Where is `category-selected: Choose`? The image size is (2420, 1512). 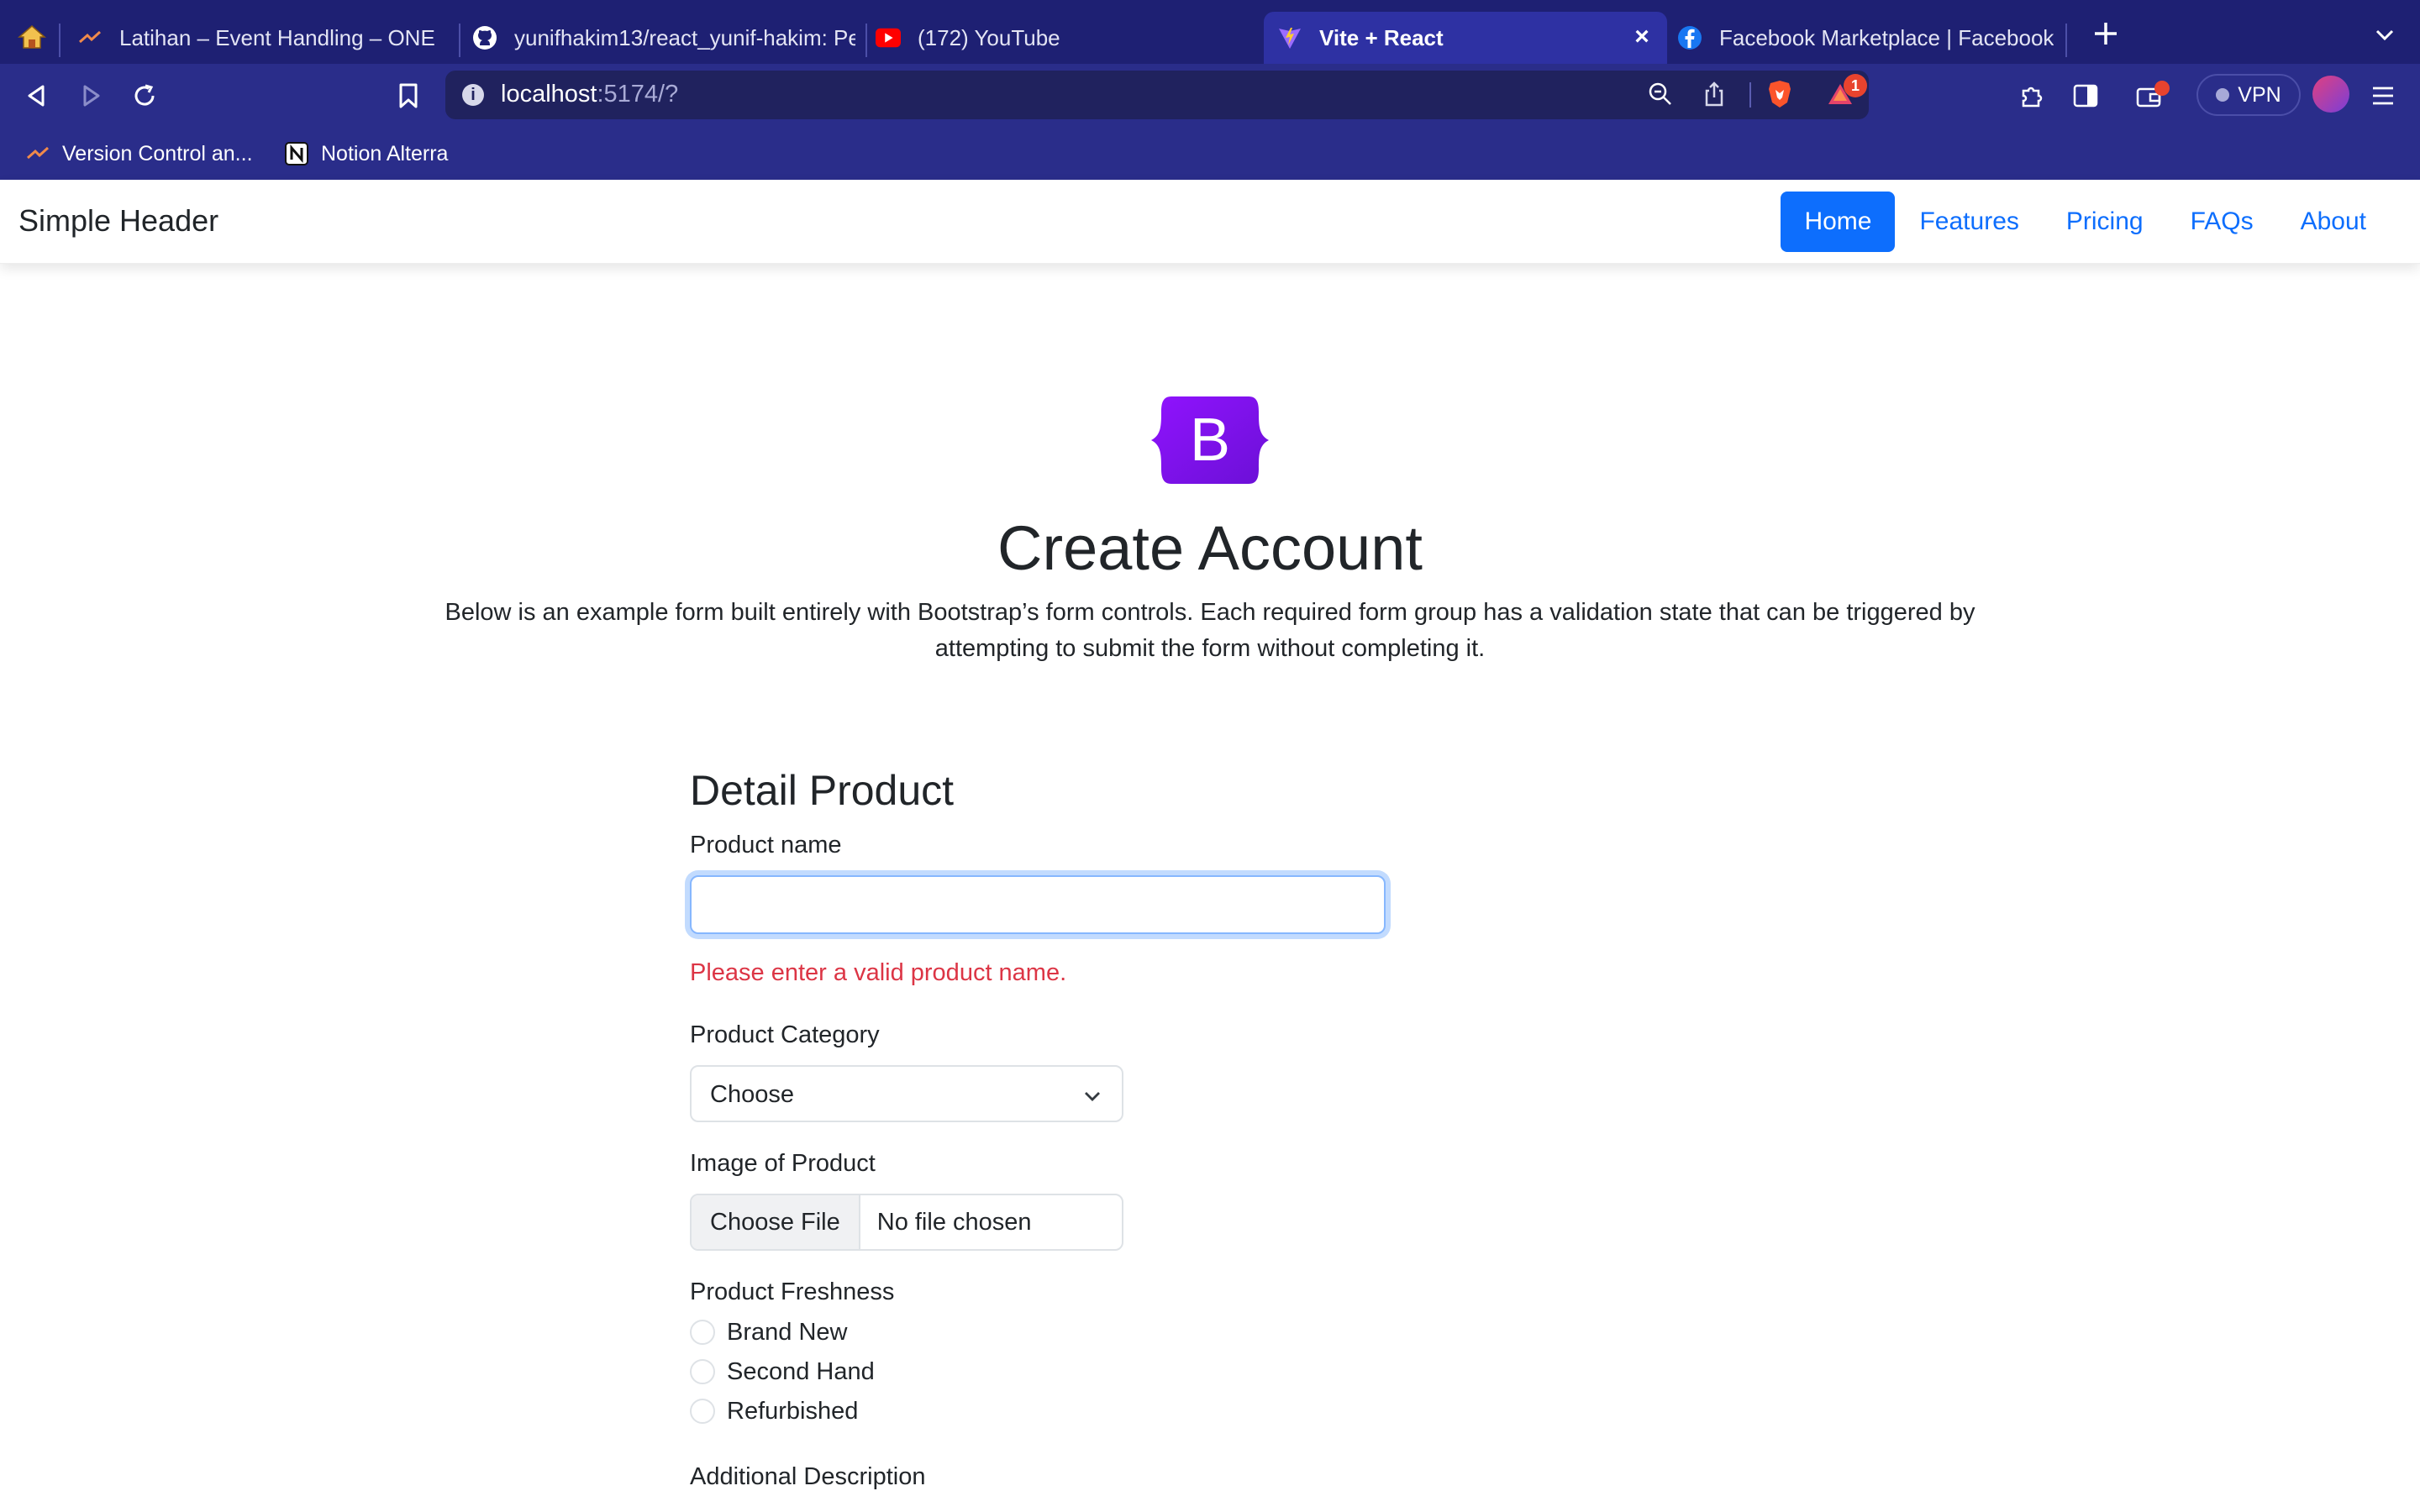 category-selected: Choose is located at coordinates (752, 1094).